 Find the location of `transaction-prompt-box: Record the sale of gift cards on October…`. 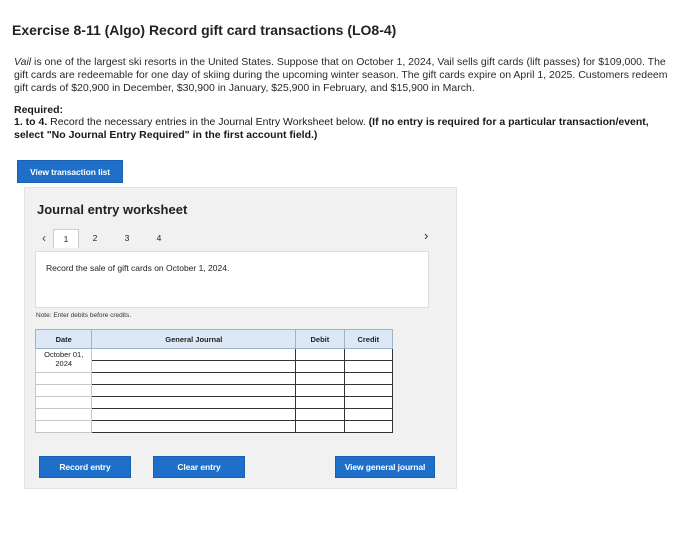

transaction-prompt-box: Record the sale of gift cards on October… is located at coordinates (232, 279).